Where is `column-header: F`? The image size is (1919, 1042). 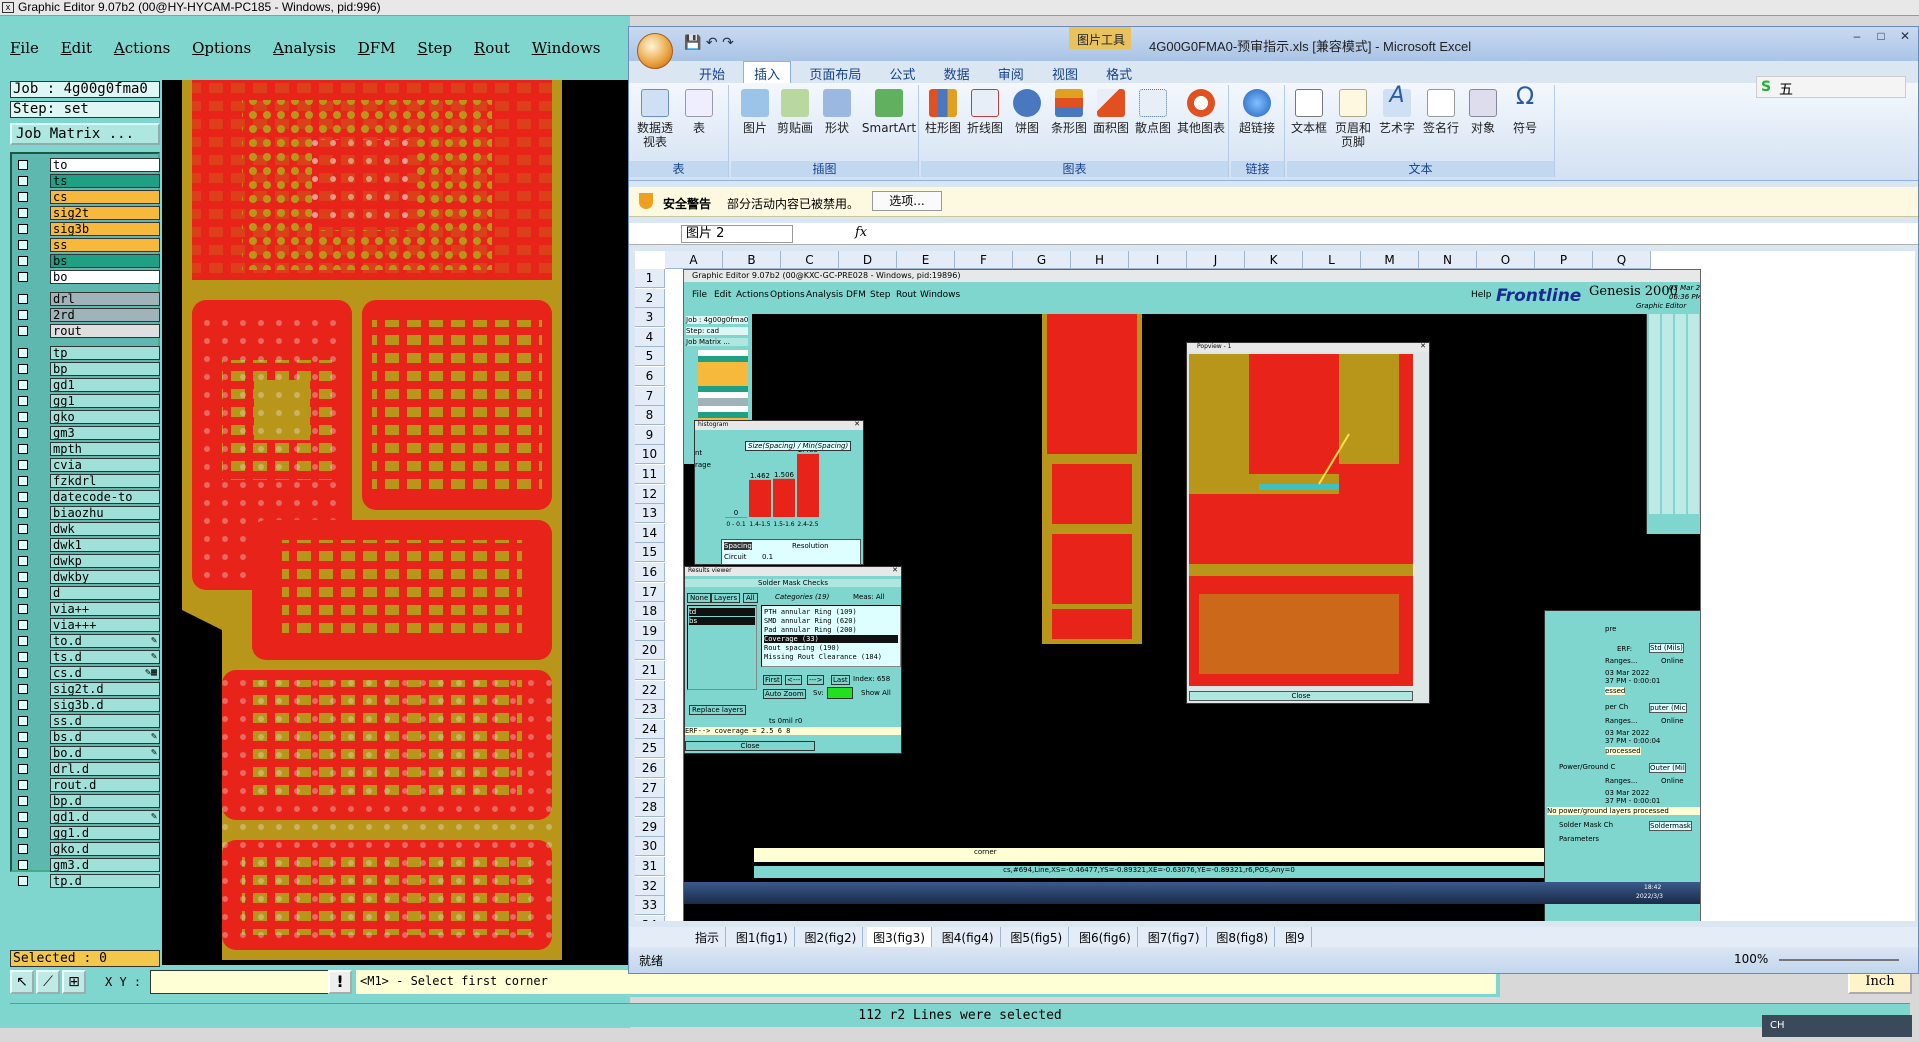 column-header: F is located at coordinates (984, 260).